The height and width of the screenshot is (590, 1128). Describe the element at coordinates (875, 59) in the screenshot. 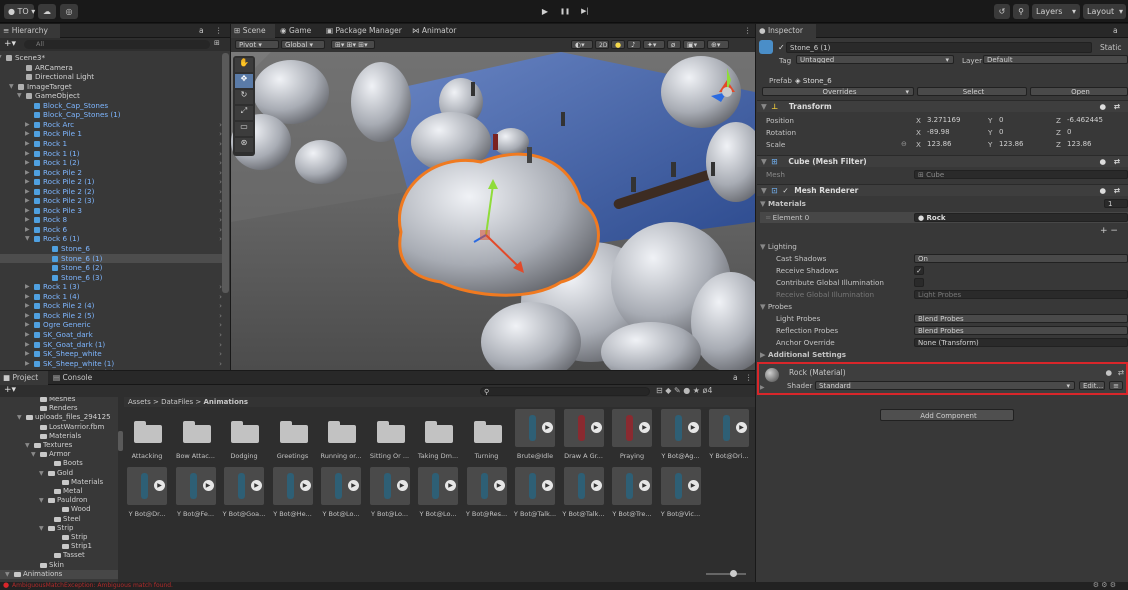

I see `tag-dropdown: Untagged ▾` at that location.